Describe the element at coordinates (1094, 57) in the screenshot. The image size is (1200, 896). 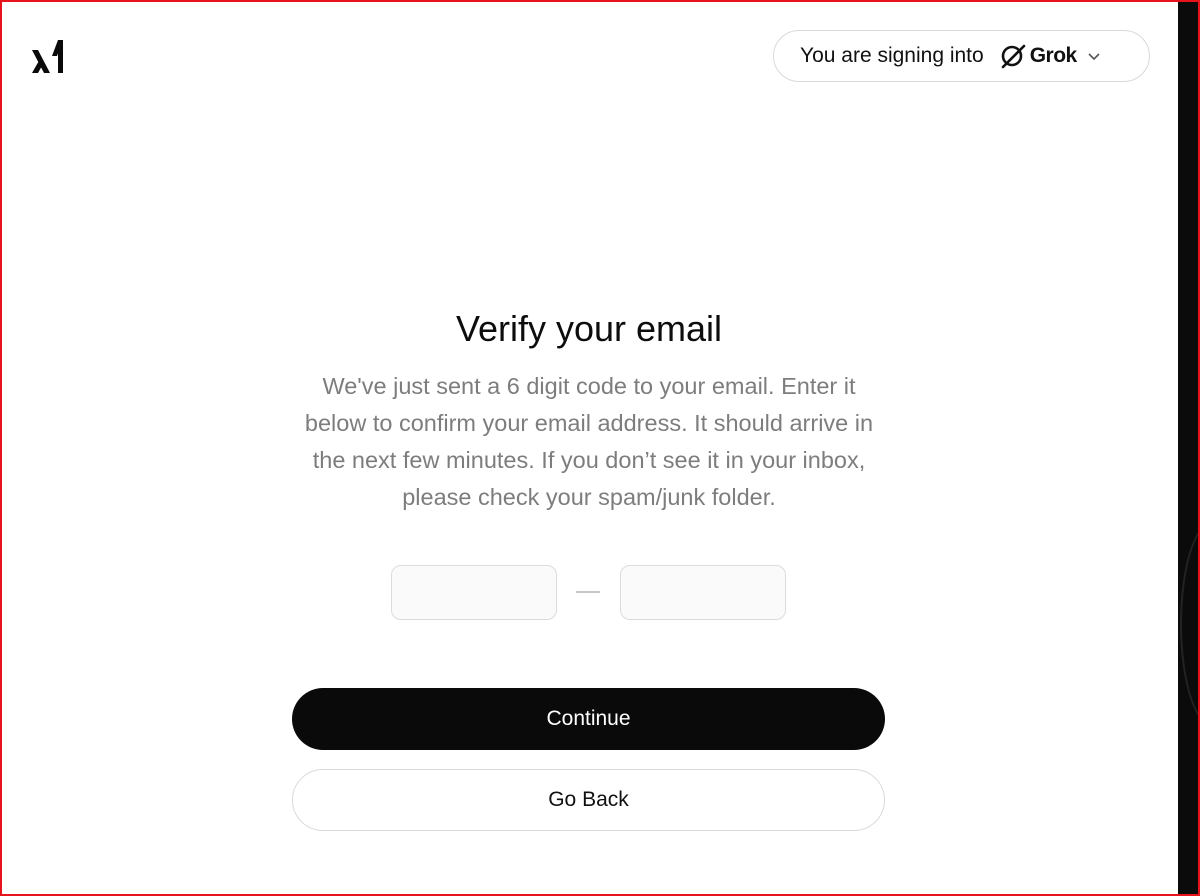
I see `chevron-down-icon` at that location.